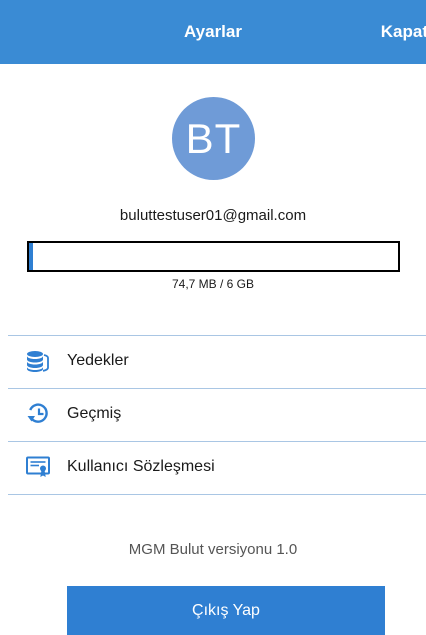  Describe the element at coordinates (226, 610) in the screenshot. I see `logout-button: Çıkış Yap` at that location.